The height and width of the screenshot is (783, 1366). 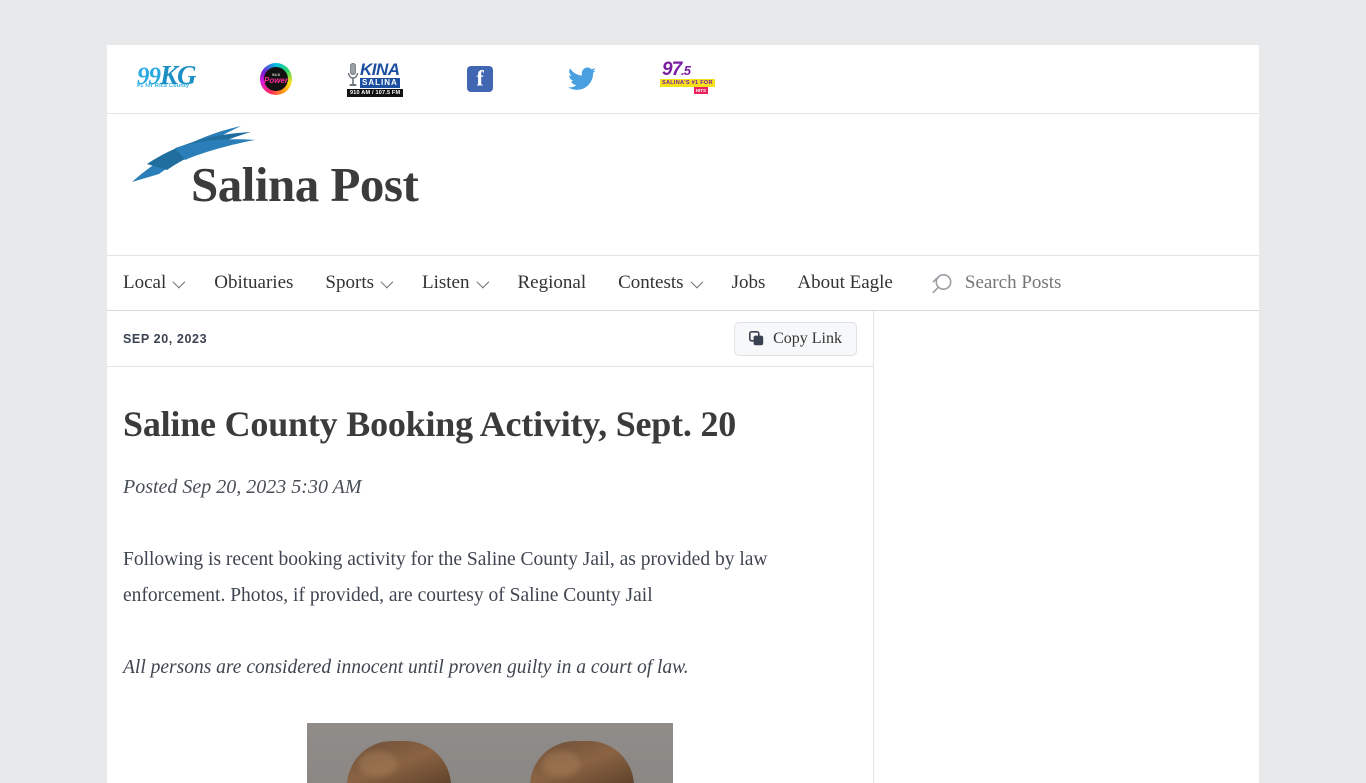 What do you see at coordinates (193, 154) in the screenshot?
I see `eagle-swoosh-icon` at bounding box center [193, 154].